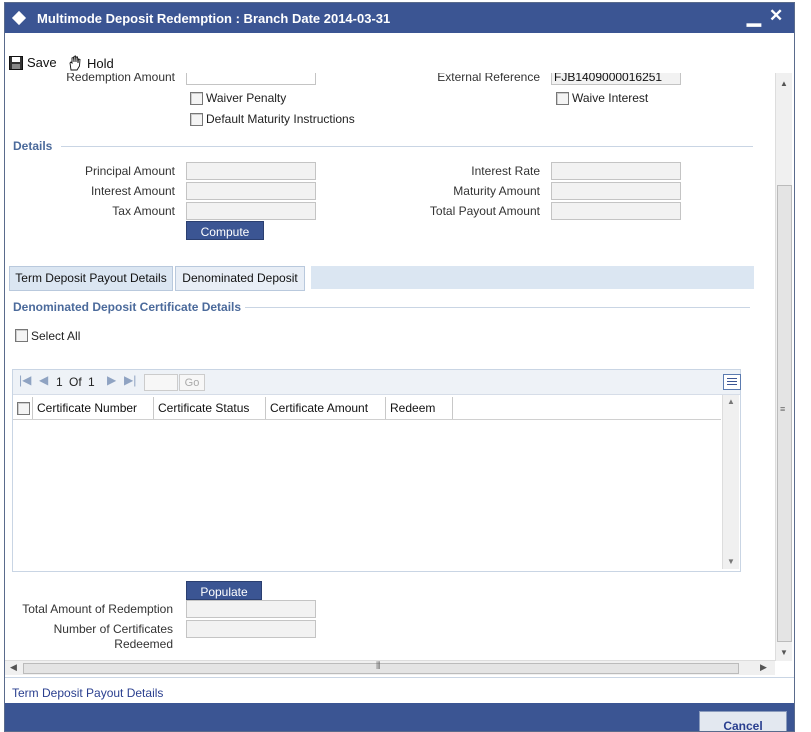 The width and height of the screenshot is (811, 732). Describe the element at coordinates (378, 666) in the screenshot. I see `h-scroll-grip-icon: ⦀` at that location.